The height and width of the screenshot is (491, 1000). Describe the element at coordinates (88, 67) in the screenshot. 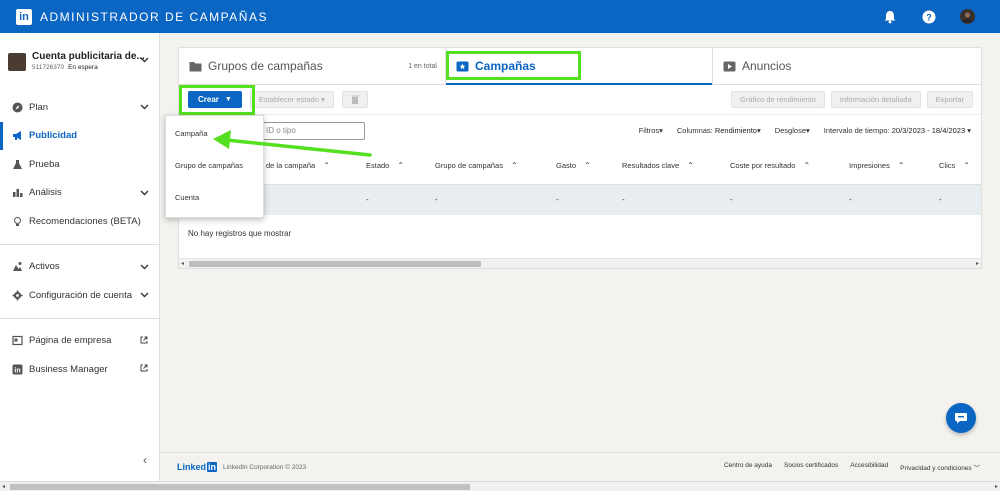

I see `account-meta: 511726370 En espera` at that location.